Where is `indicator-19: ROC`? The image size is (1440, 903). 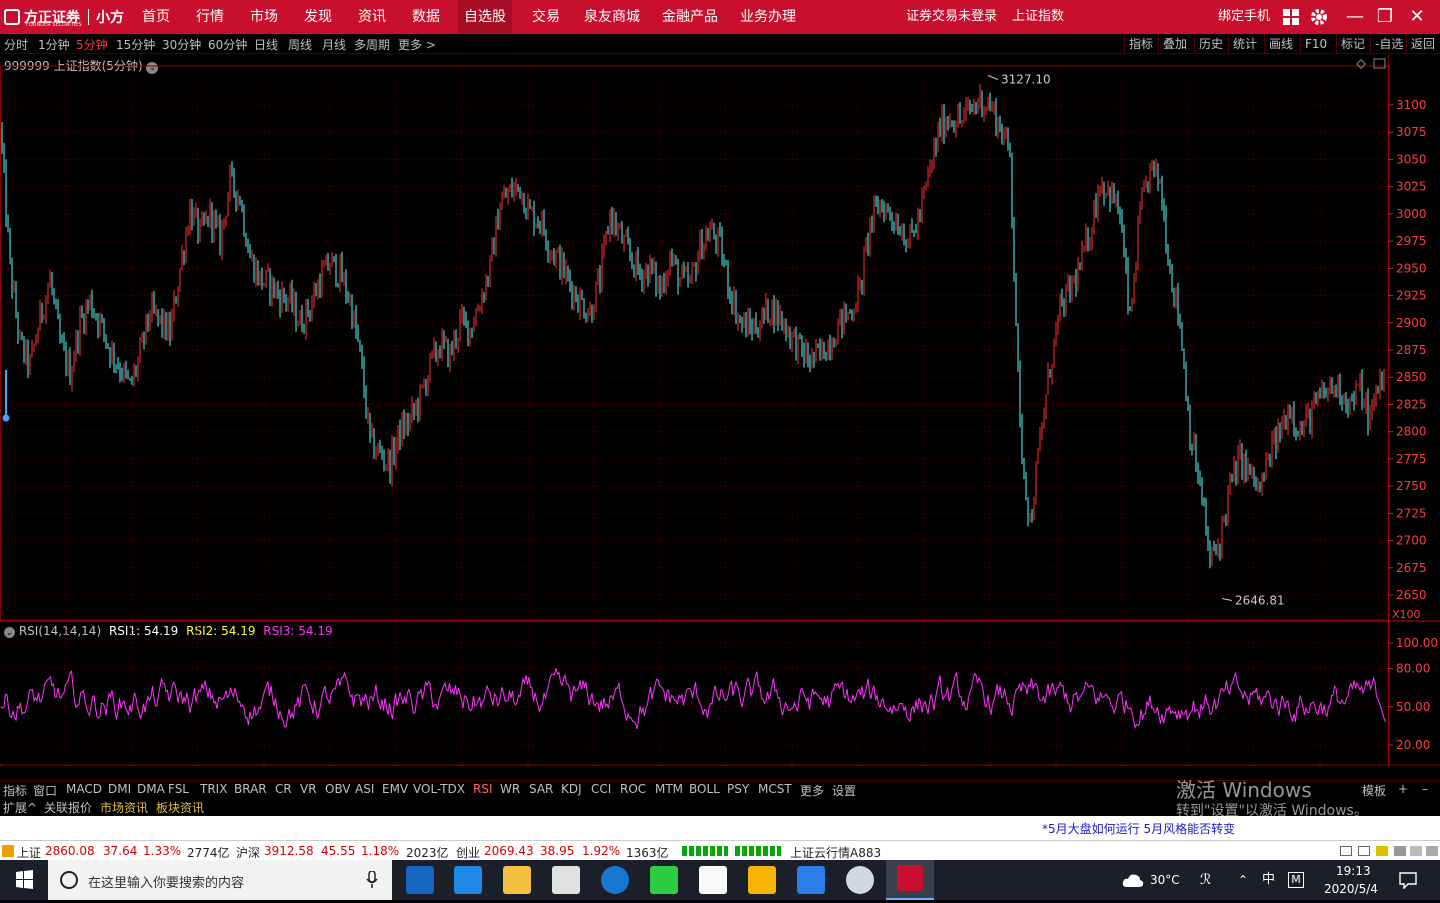 indicator-19: ROC is located at coordinates (633, 789).